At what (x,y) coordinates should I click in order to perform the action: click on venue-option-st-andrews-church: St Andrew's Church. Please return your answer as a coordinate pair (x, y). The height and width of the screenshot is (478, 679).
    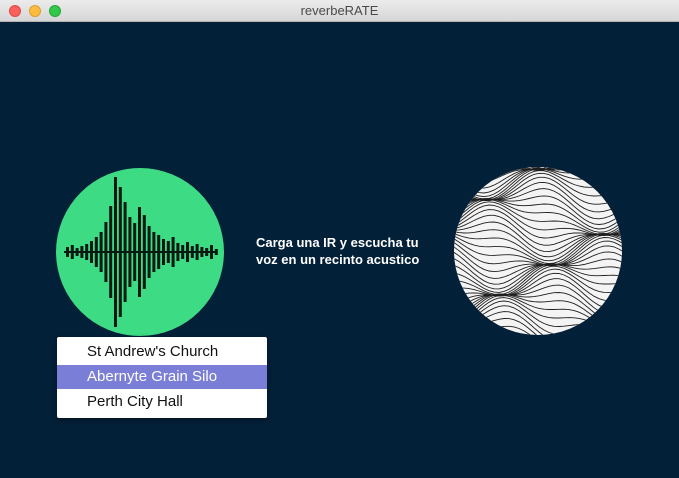
    Looking at the image, I should click on (162, 352).